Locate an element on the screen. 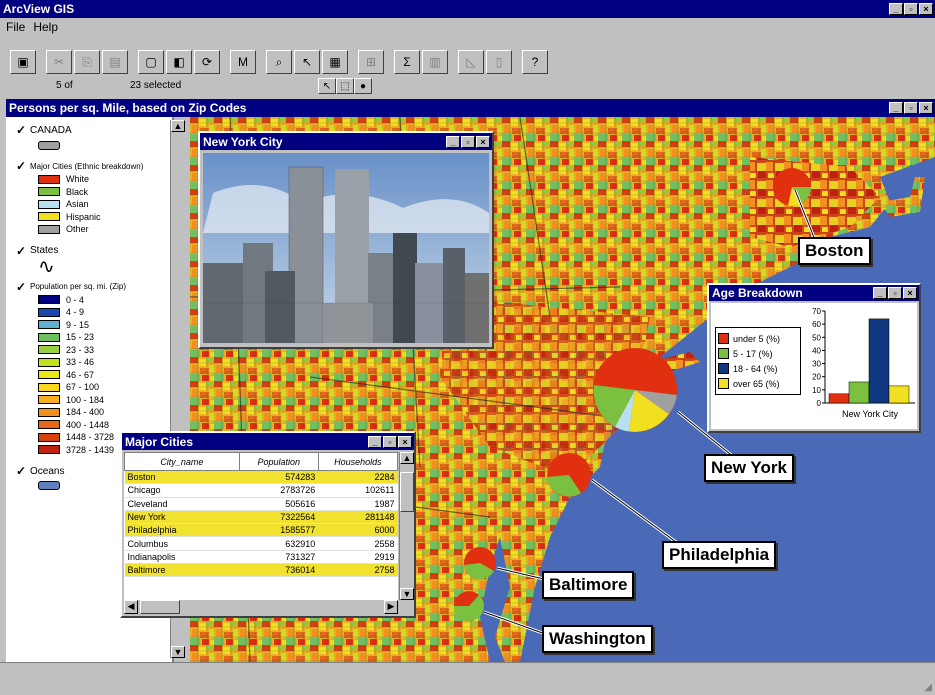 This screenshot has width=935, height=695. menu-help: Help is located at coordinates (45, 28).